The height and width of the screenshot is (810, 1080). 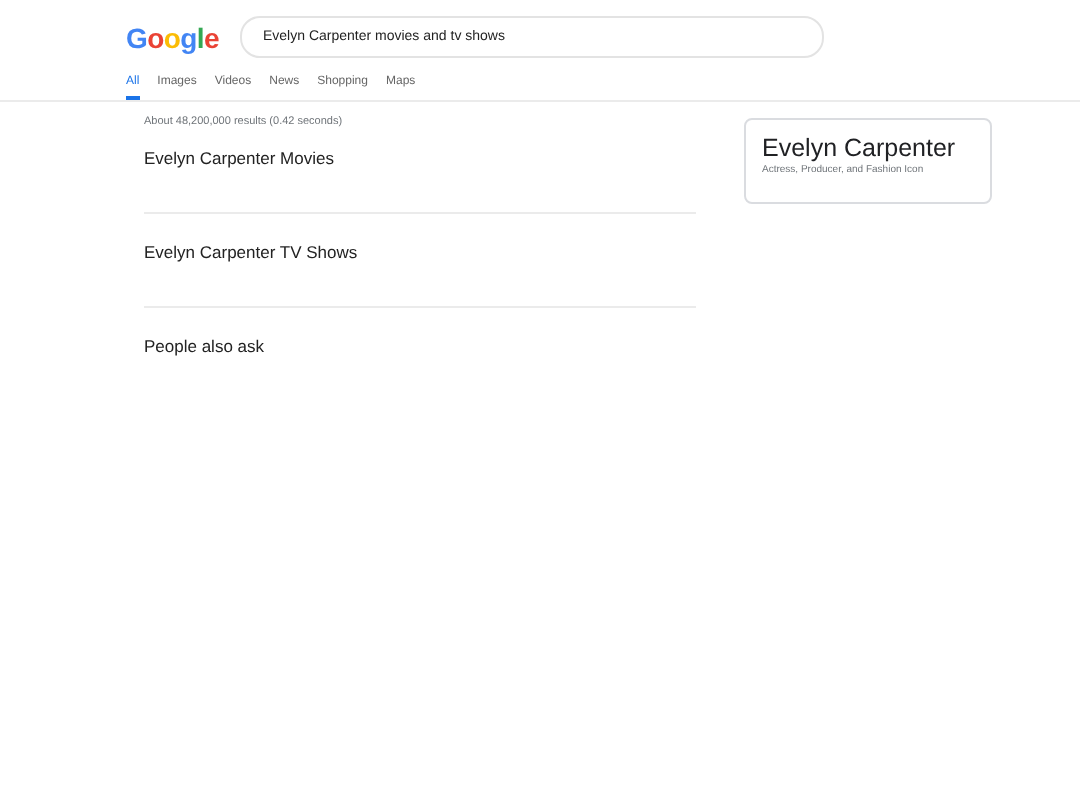 I want to click on logo: Google, so click(x=172, y=37).